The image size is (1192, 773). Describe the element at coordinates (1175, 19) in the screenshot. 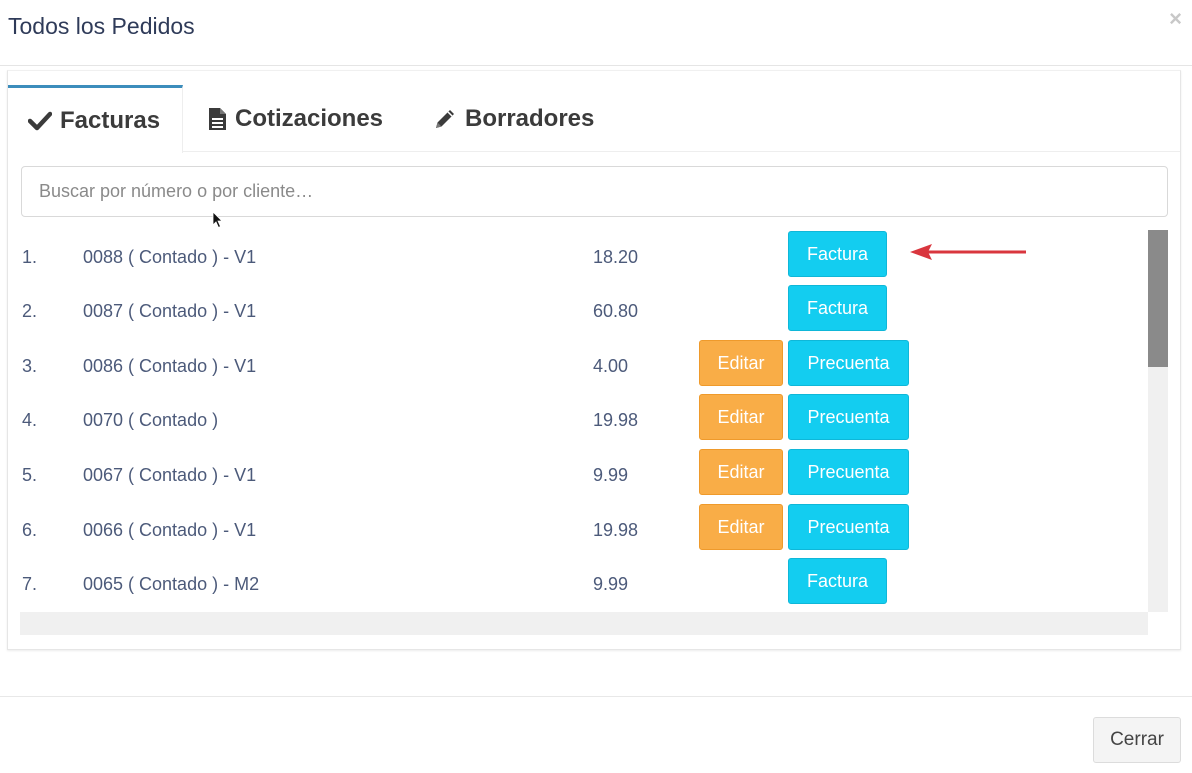

I see `close-icon: ×` at that location.